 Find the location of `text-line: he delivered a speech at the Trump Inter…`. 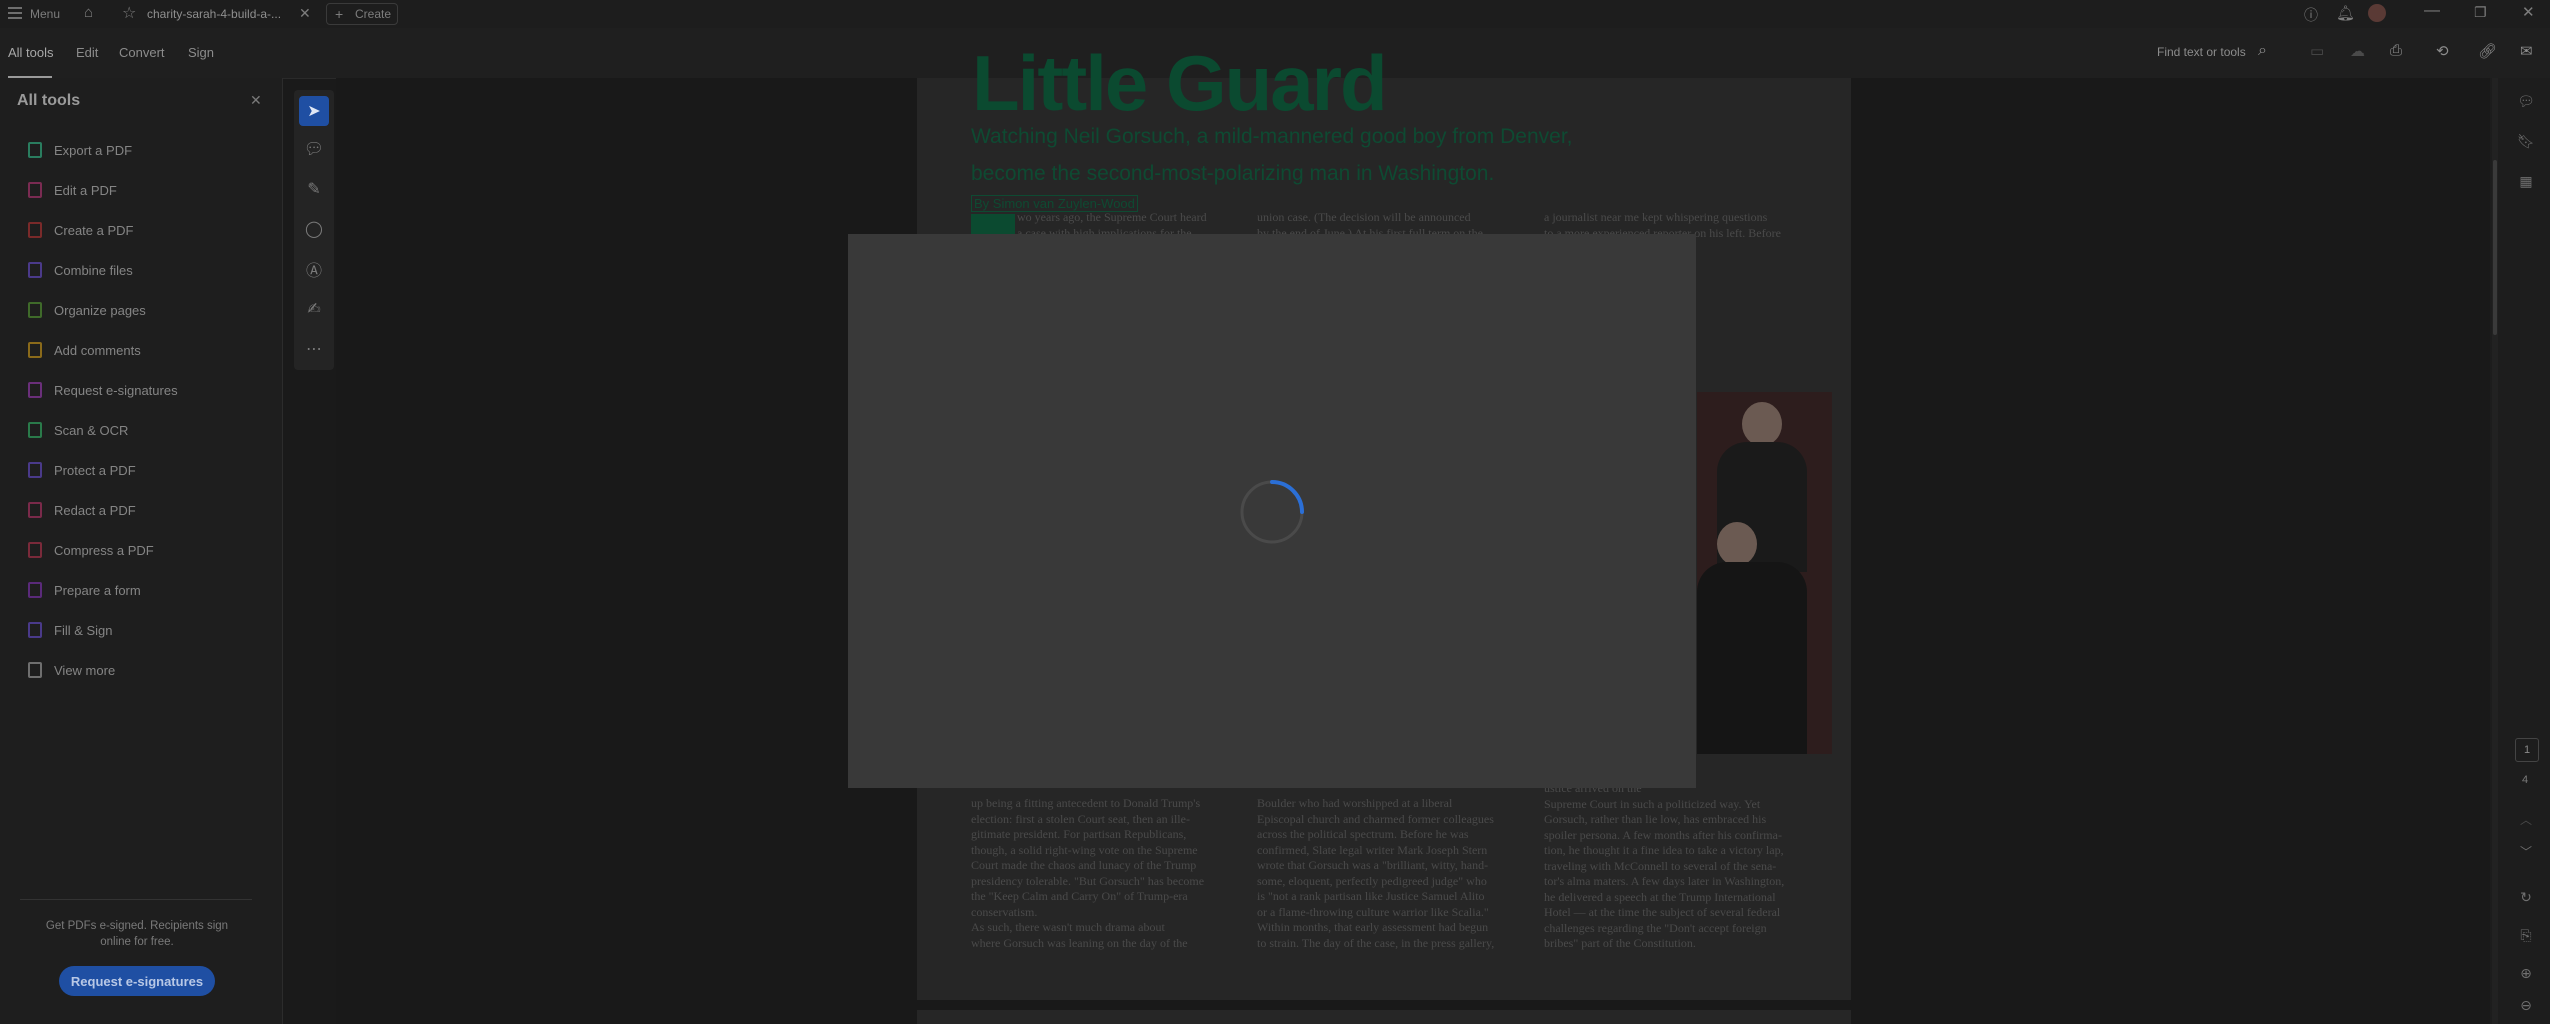

text-line: he delivered a speech at the Trump Inter… is located at coordinates (1660, 896).